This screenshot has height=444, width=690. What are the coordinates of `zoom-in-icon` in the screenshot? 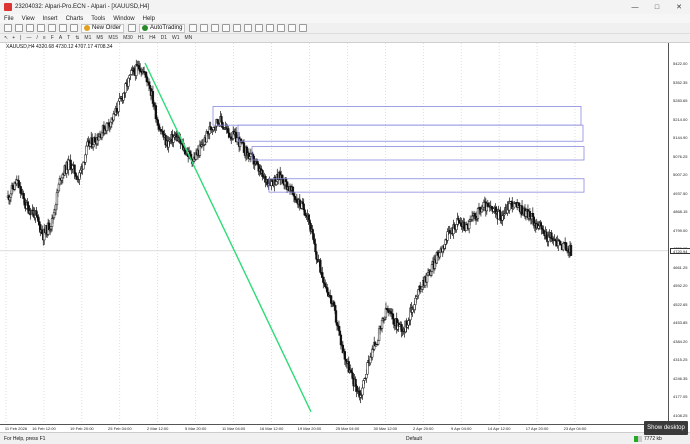 It's located at (226, 28).